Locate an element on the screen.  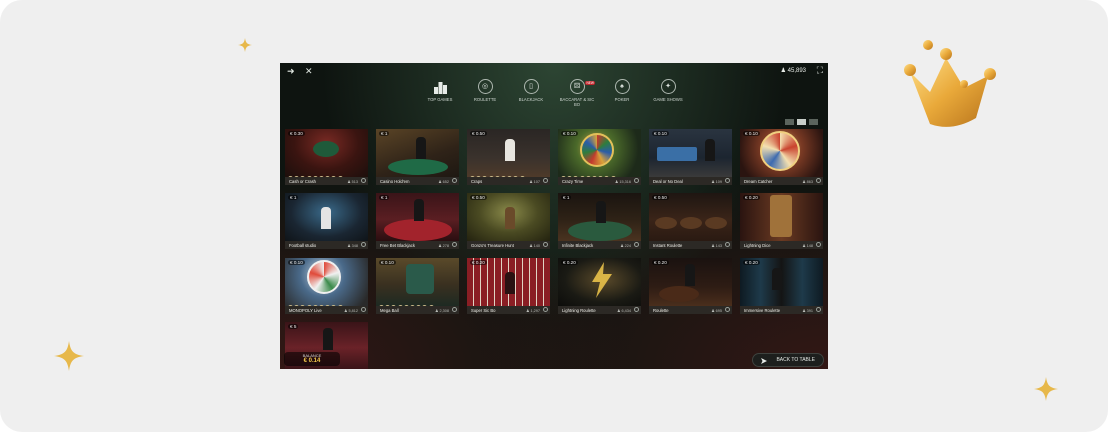
arrow-right-icon: ➜ is located at coordinates (291, 71).